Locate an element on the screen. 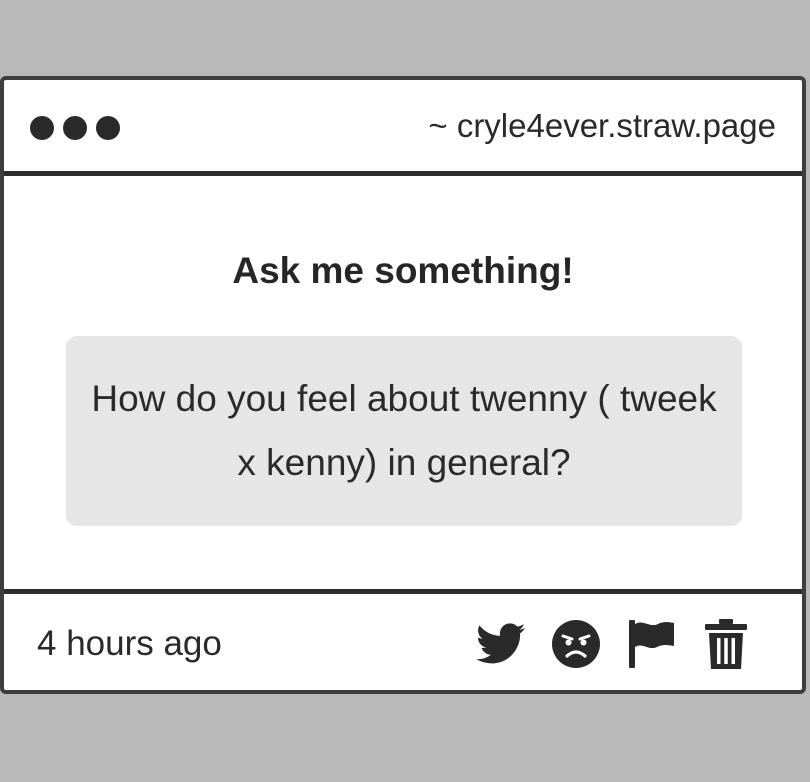 The width and height of the screenshot is (810, 782). react-button is located at coordinates (576, 644).